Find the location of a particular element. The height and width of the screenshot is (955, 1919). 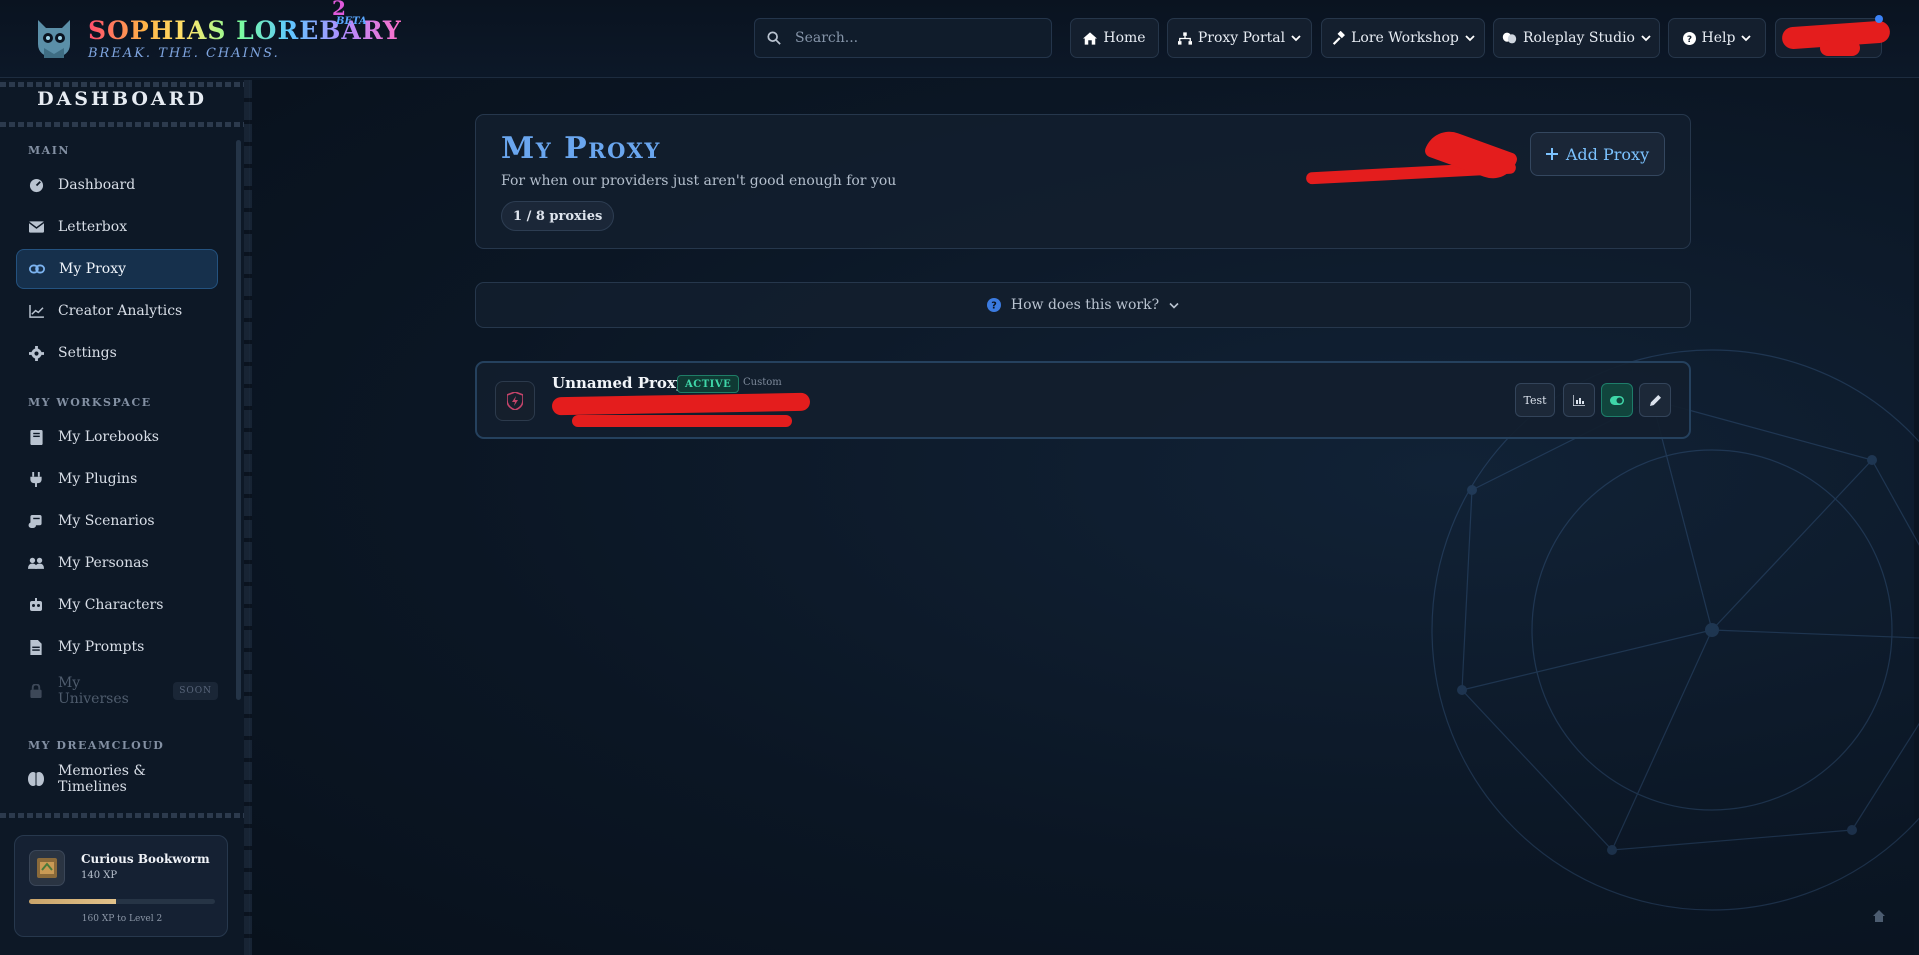

proxy-name: Unnamed Proxy is located at coordinates (618, 383).